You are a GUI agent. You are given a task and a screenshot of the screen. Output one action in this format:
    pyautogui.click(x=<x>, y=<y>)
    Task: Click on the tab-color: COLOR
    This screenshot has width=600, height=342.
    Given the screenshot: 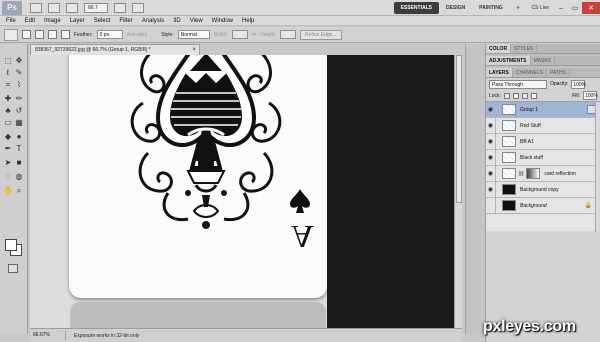 What is the action you would take?
    pyautogui.click(x=499, y=48)
    